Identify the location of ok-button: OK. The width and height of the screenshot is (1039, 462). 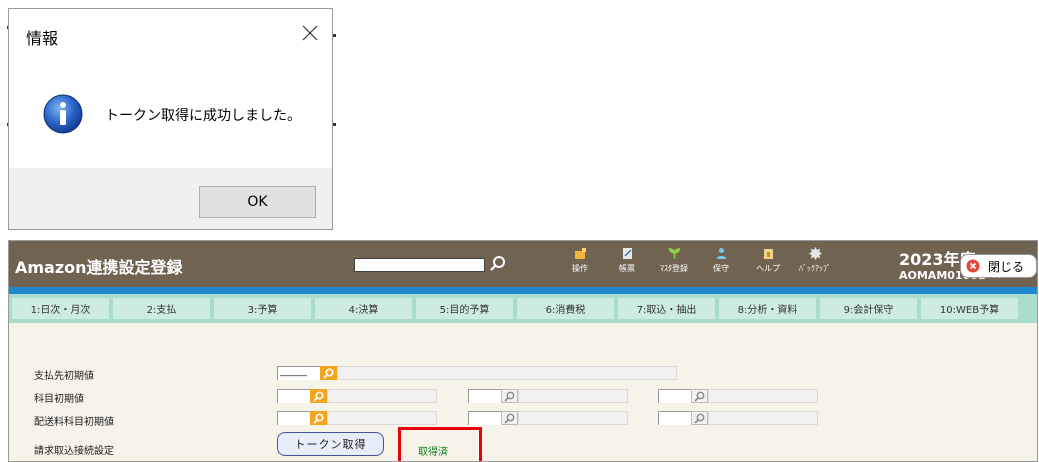
(257, 202).